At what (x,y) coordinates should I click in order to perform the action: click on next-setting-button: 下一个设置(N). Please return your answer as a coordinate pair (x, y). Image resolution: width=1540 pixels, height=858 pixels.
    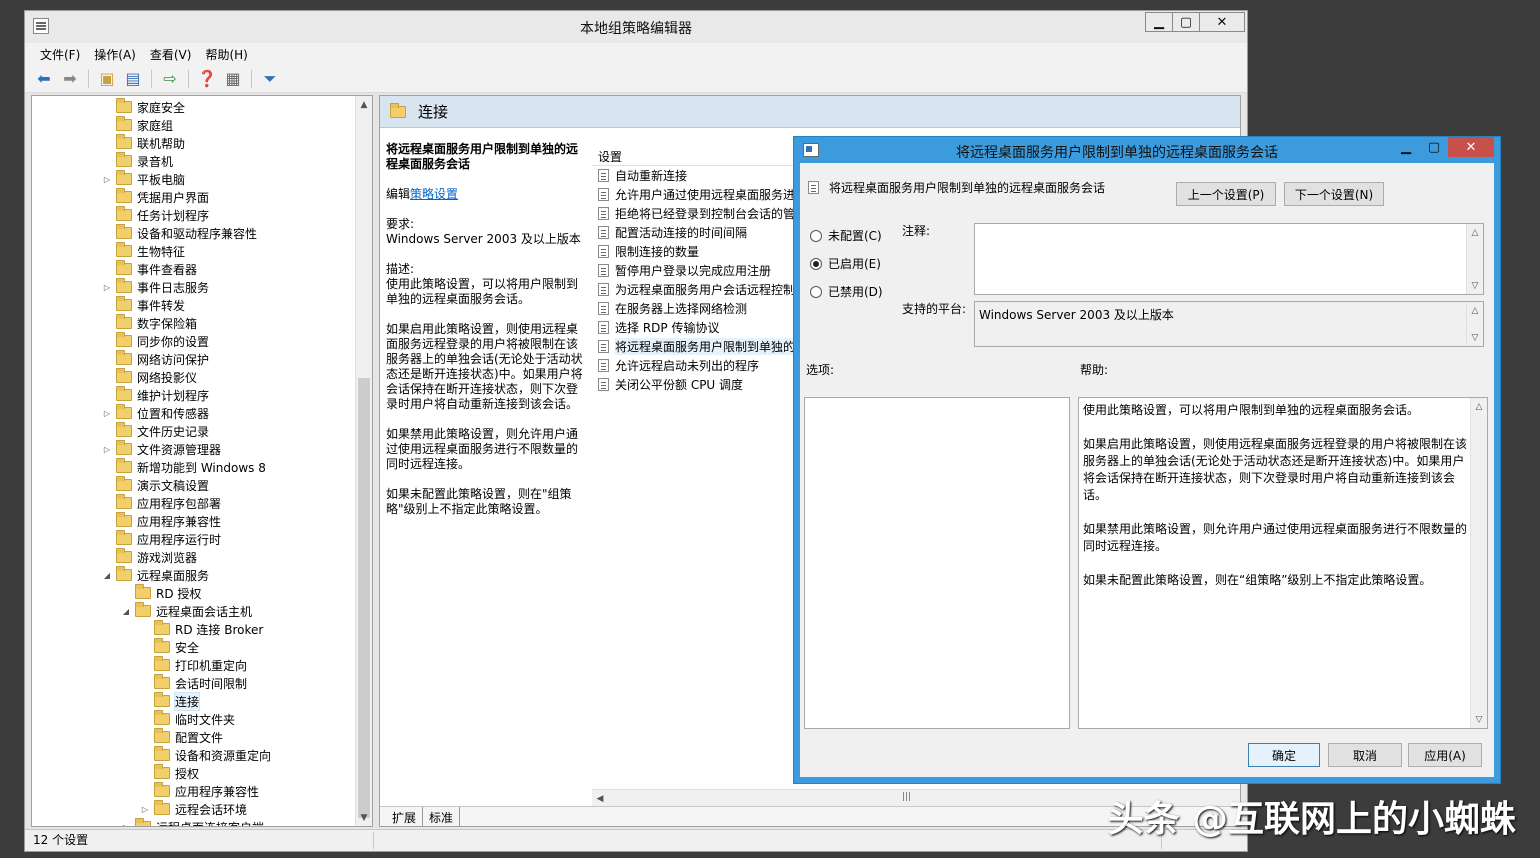
    Looking at the image, I should click on (1334, 194).